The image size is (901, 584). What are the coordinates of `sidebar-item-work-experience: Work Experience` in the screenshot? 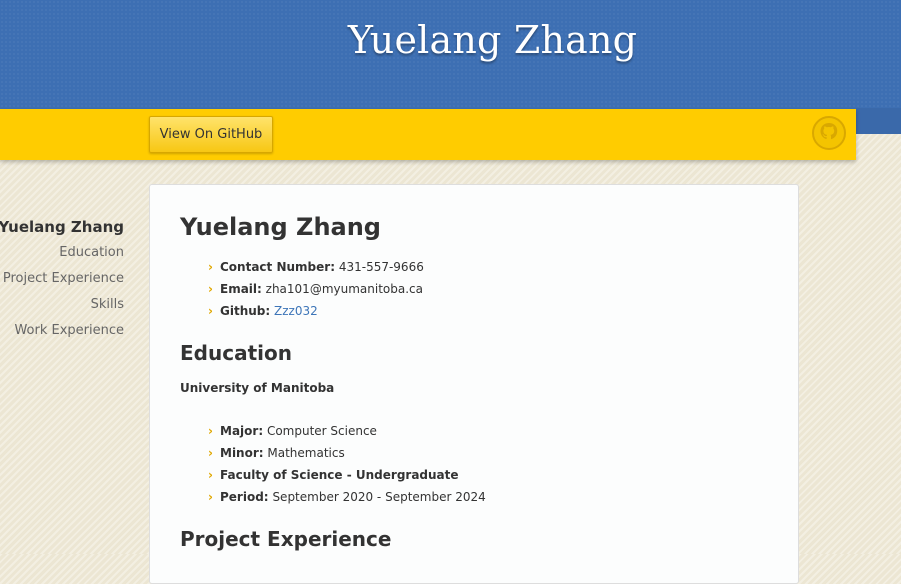 It's located at (62, 331).